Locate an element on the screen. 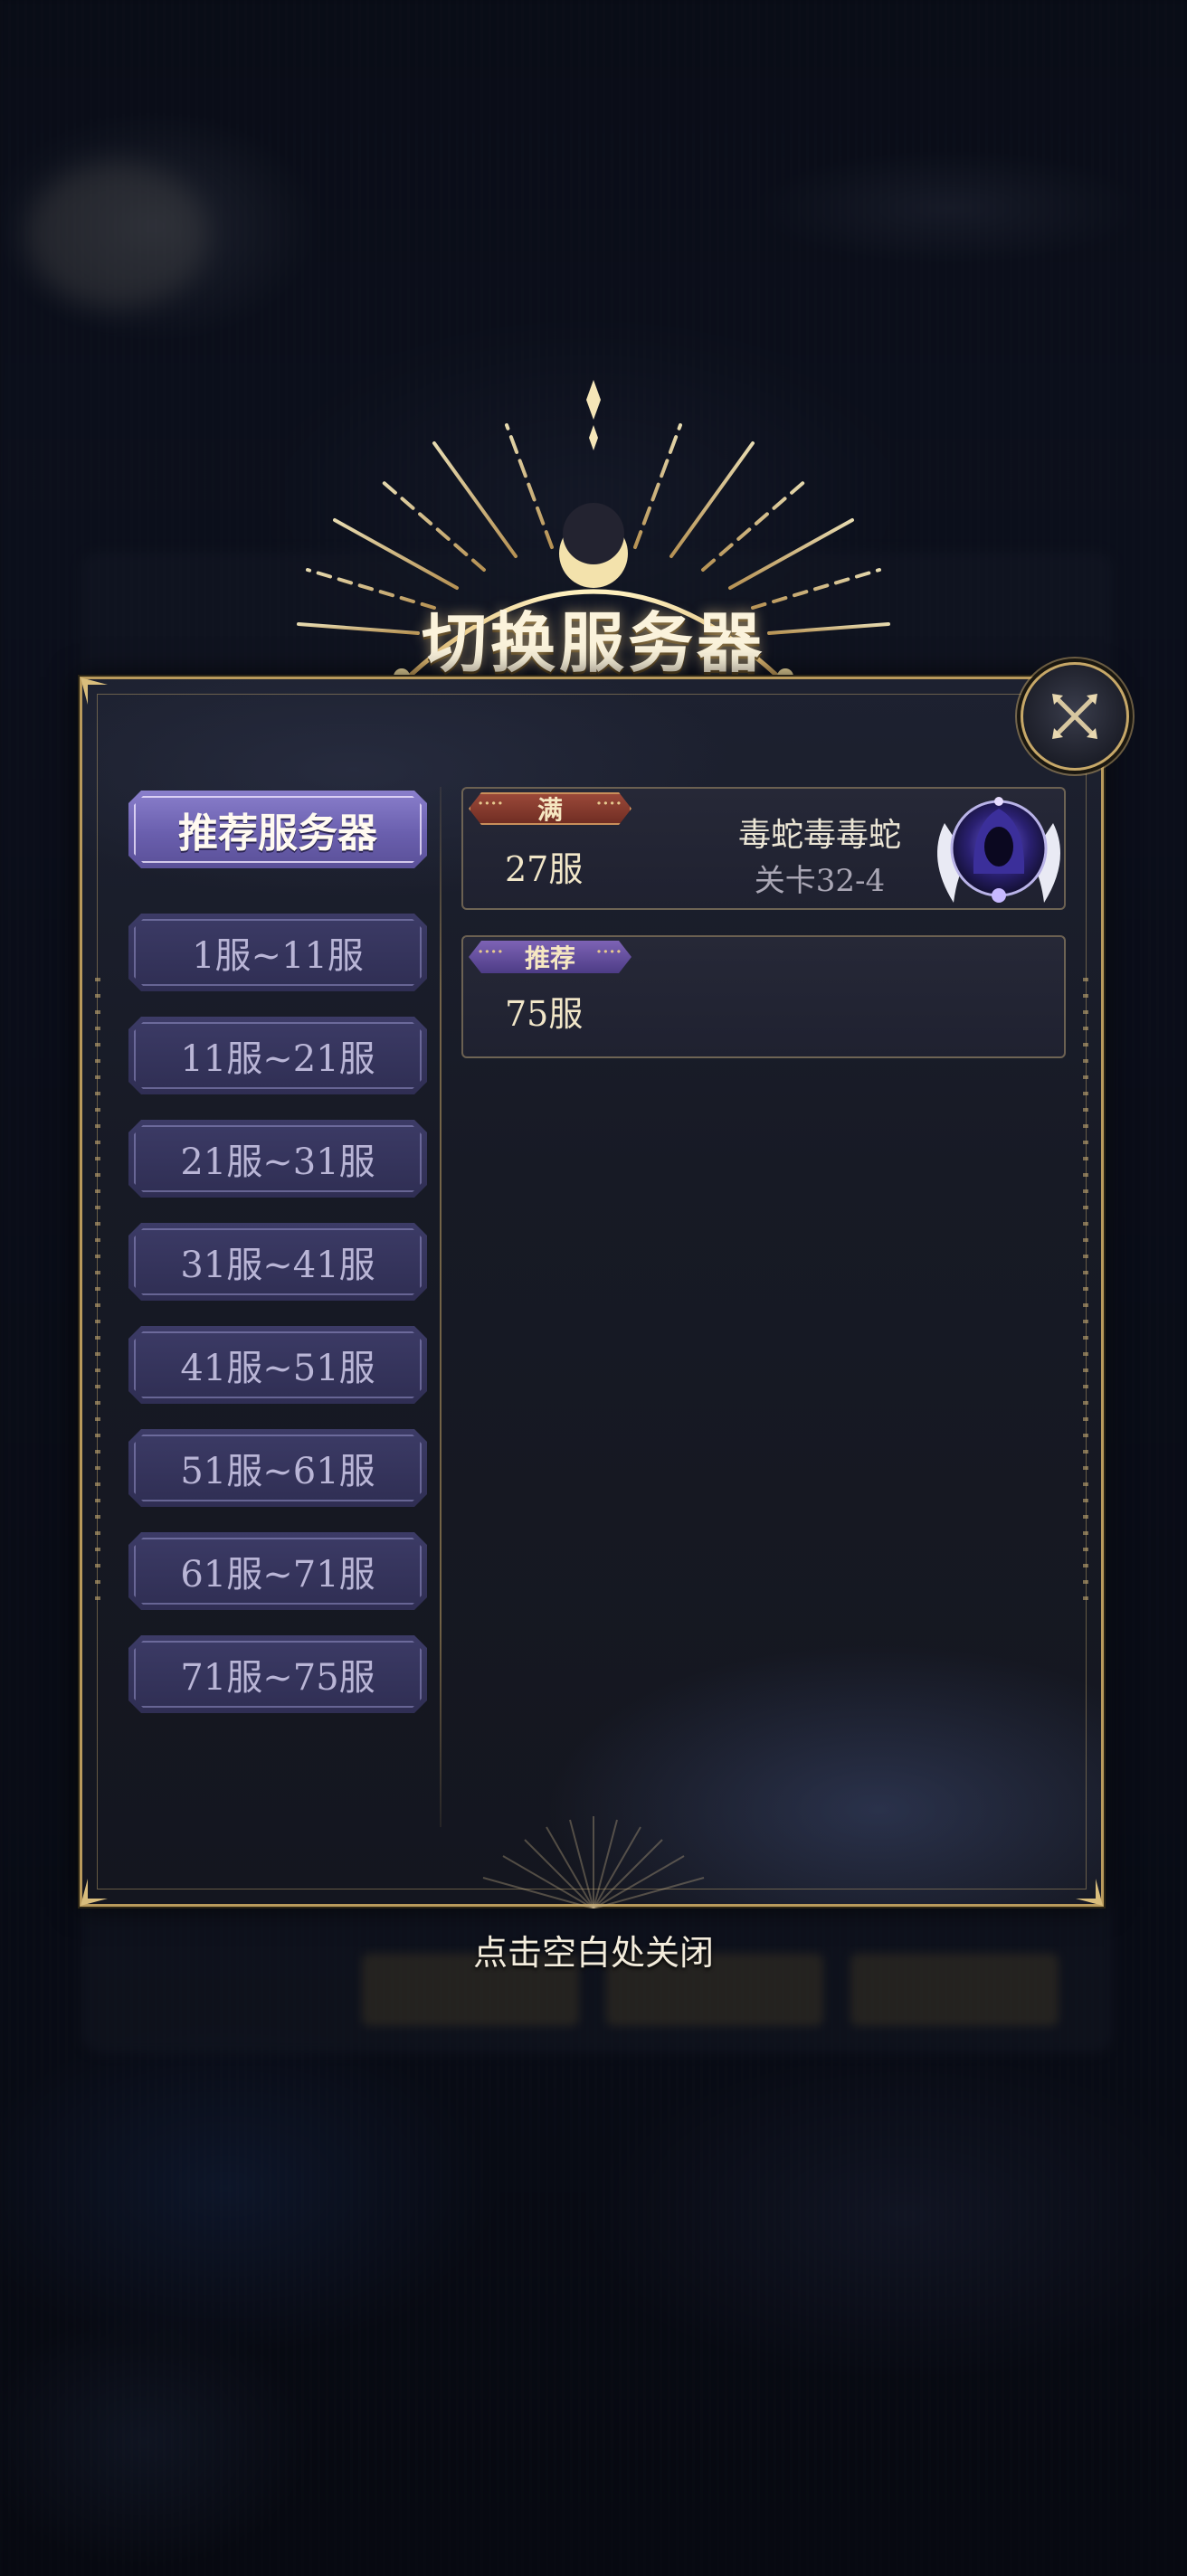  tab-server-range-51-61: 51服~61服 is located at coordinates (277, 1468).